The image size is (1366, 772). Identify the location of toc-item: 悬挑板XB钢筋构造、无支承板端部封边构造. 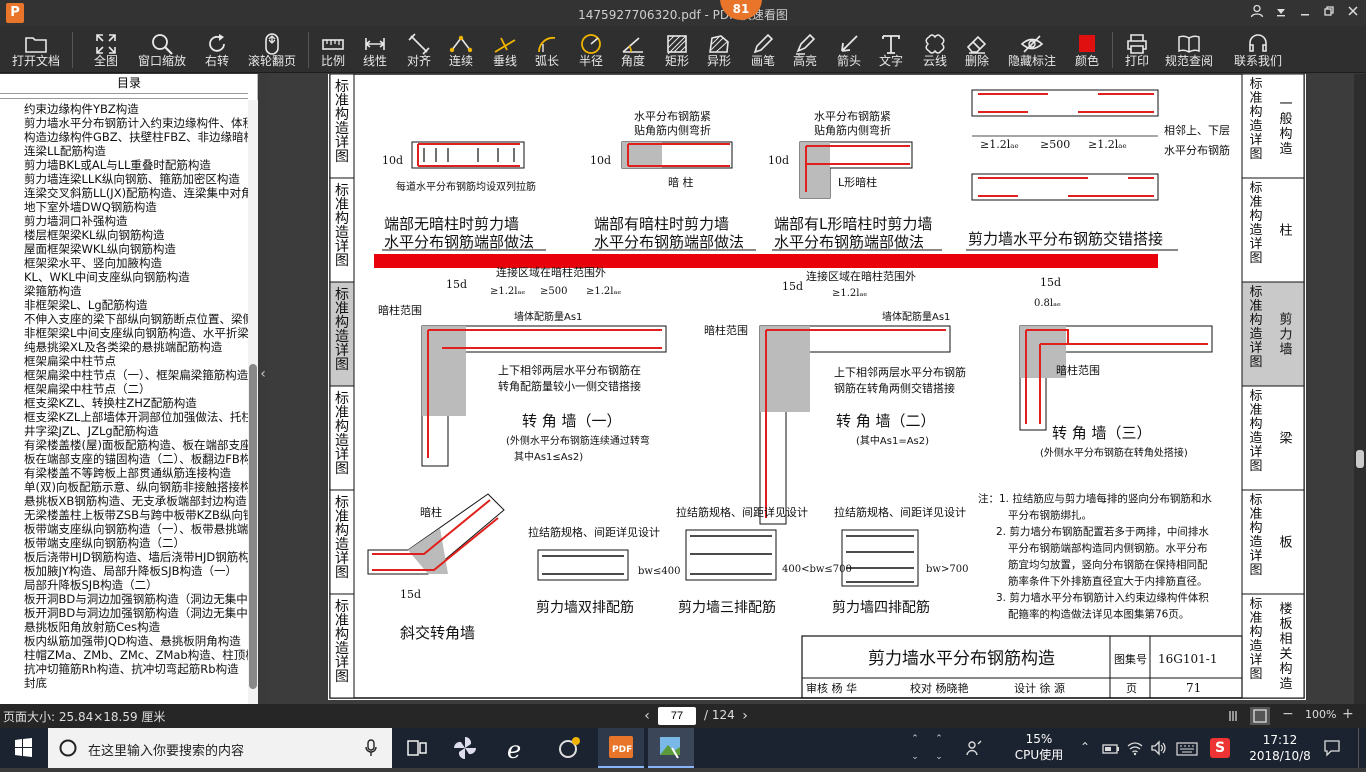
(136, 501).